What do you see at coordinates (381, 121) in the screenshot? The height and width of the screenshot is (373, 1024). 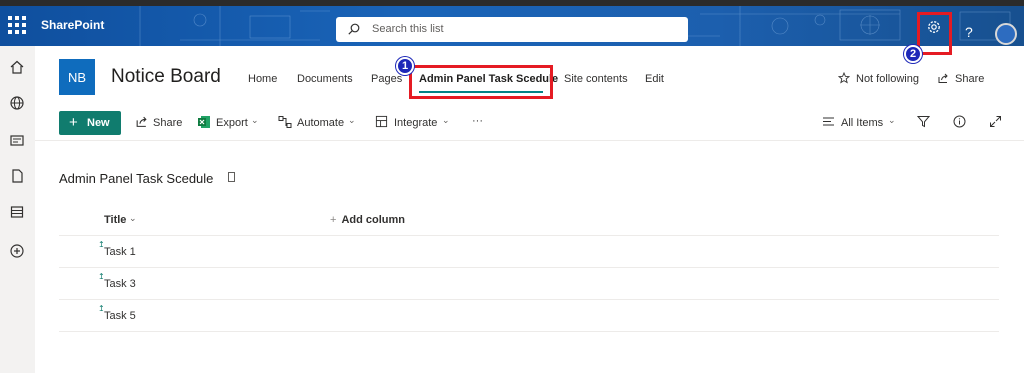 I see `integrate-icon` at bounding box center [381, 121].